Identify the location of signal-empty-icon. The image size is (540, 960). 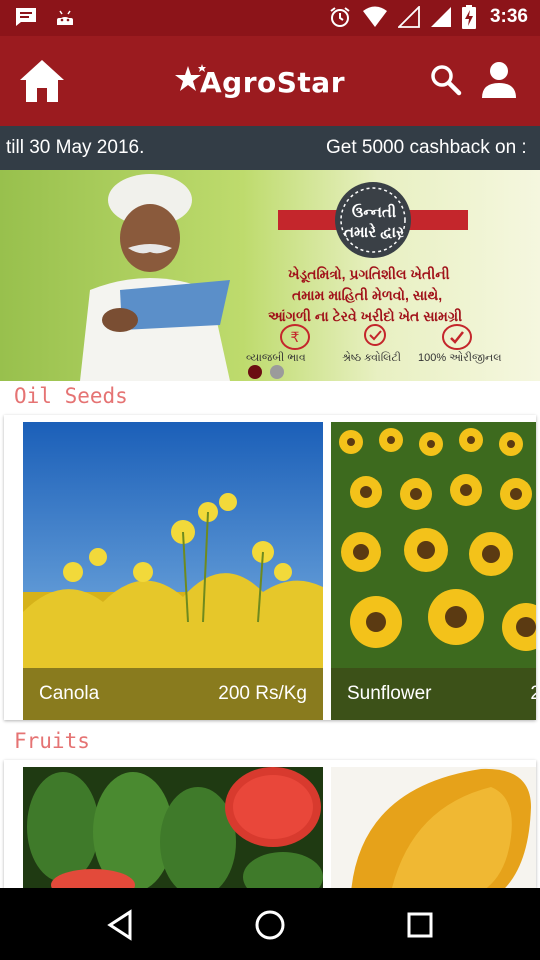
(408, 17).